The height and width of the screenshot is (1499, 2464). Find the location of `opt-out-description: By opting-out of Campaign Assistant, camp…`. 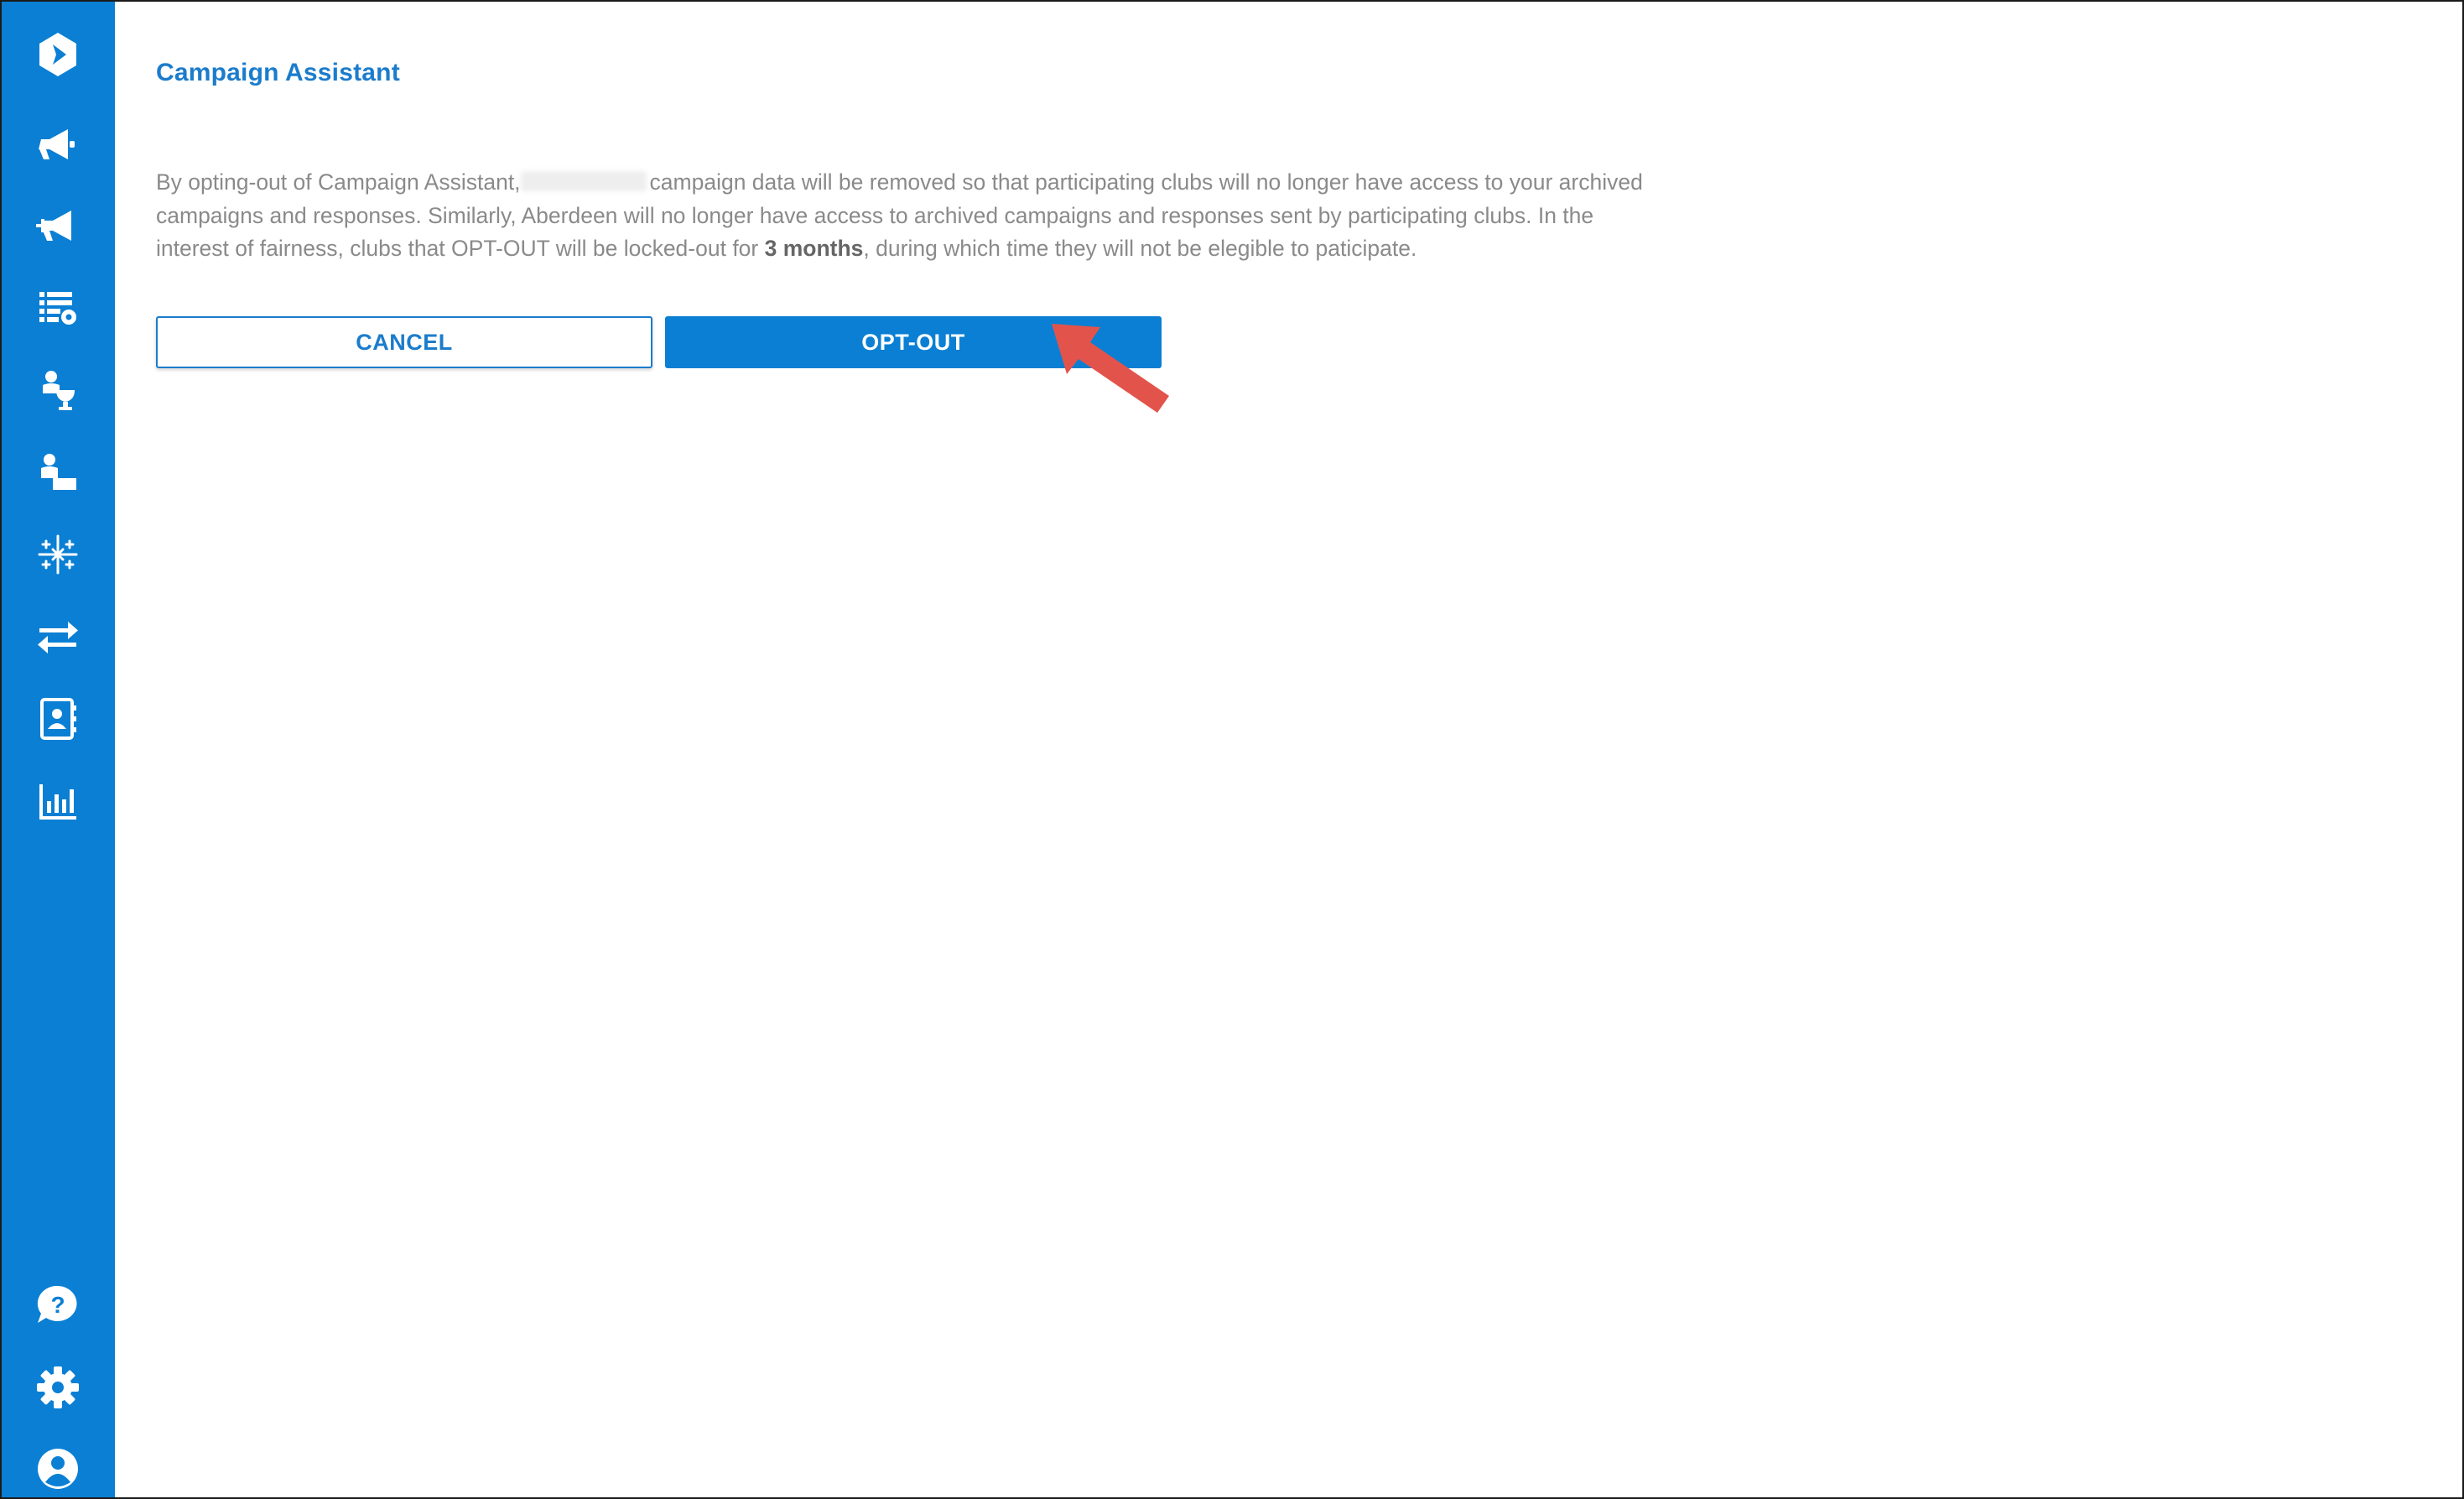

opt-out-description: By opting-out of Campaign Assistant, camp… is located at coordinates (906, 216).